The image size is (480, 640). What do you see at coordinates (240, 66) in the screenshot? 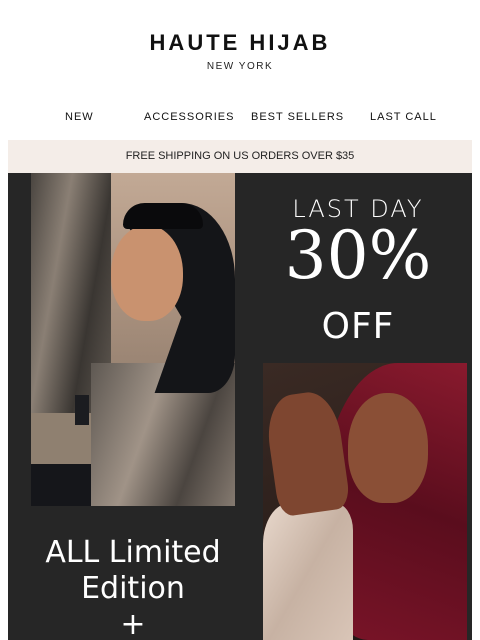
I see `brand-location: NEW YORK` at bounding box center [240, 66].